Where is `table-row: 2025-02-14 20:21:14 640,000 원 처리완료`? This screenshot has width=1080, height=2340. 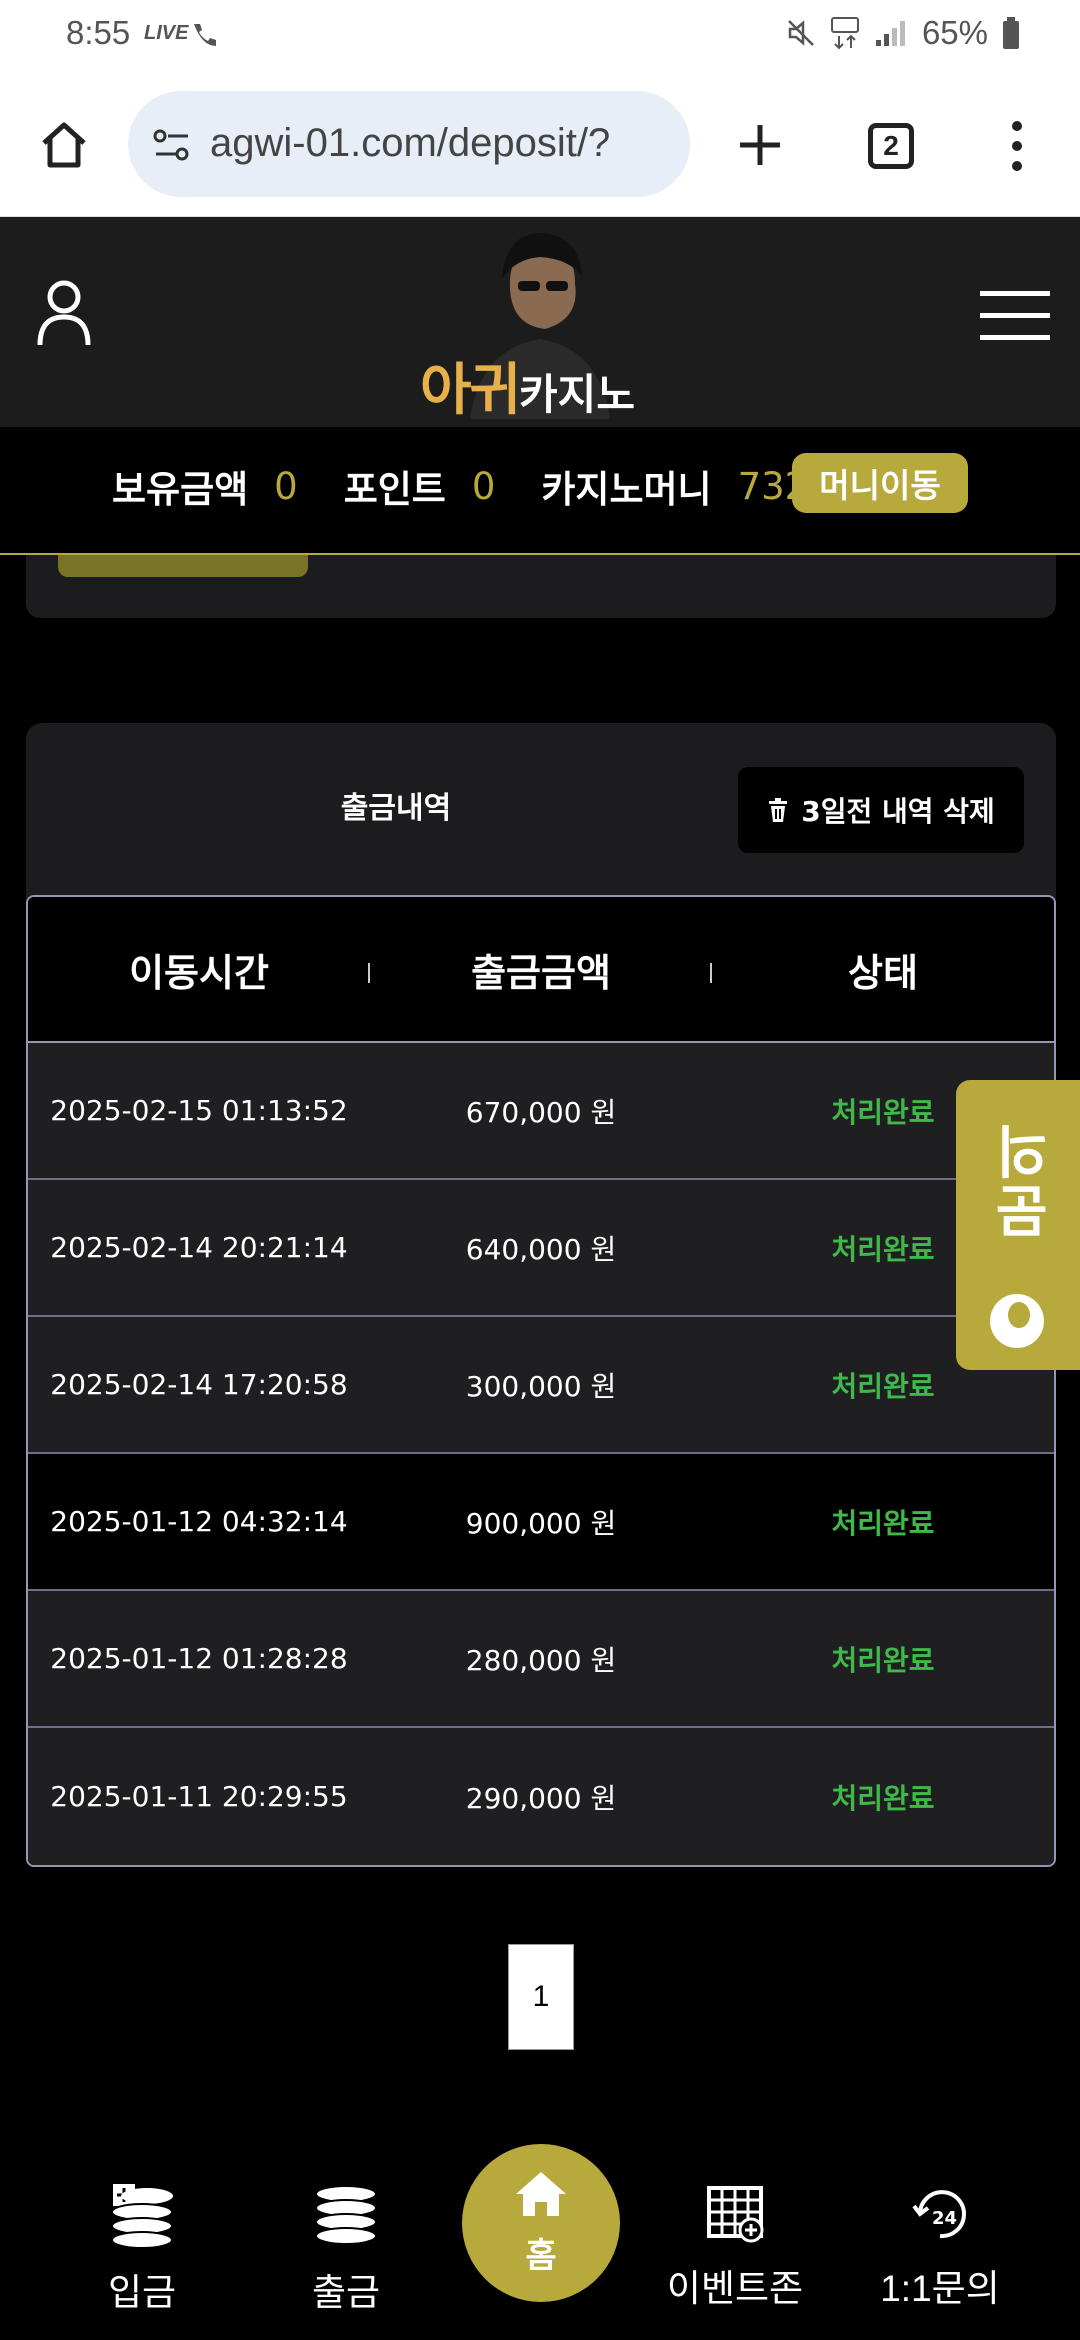
table-row: 2025-02-14 20:21:14 640,000 원 처리완료 is located at coordinates (541, 1248).